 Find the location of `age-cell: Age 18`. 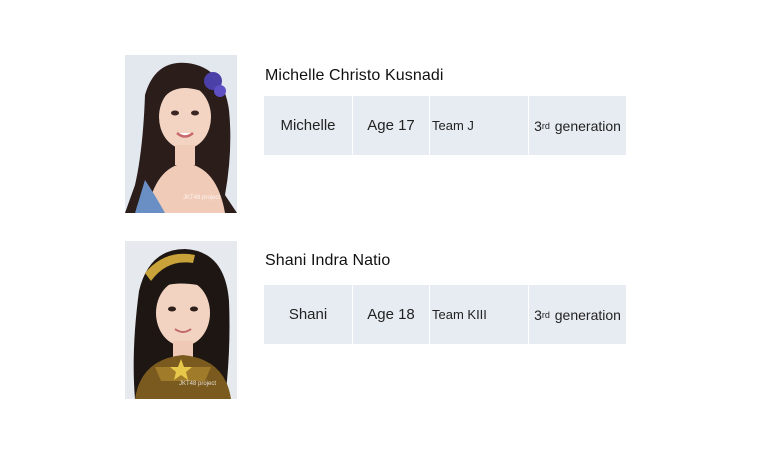

age-cell: Age 18 is located at coordinates (391, 314).